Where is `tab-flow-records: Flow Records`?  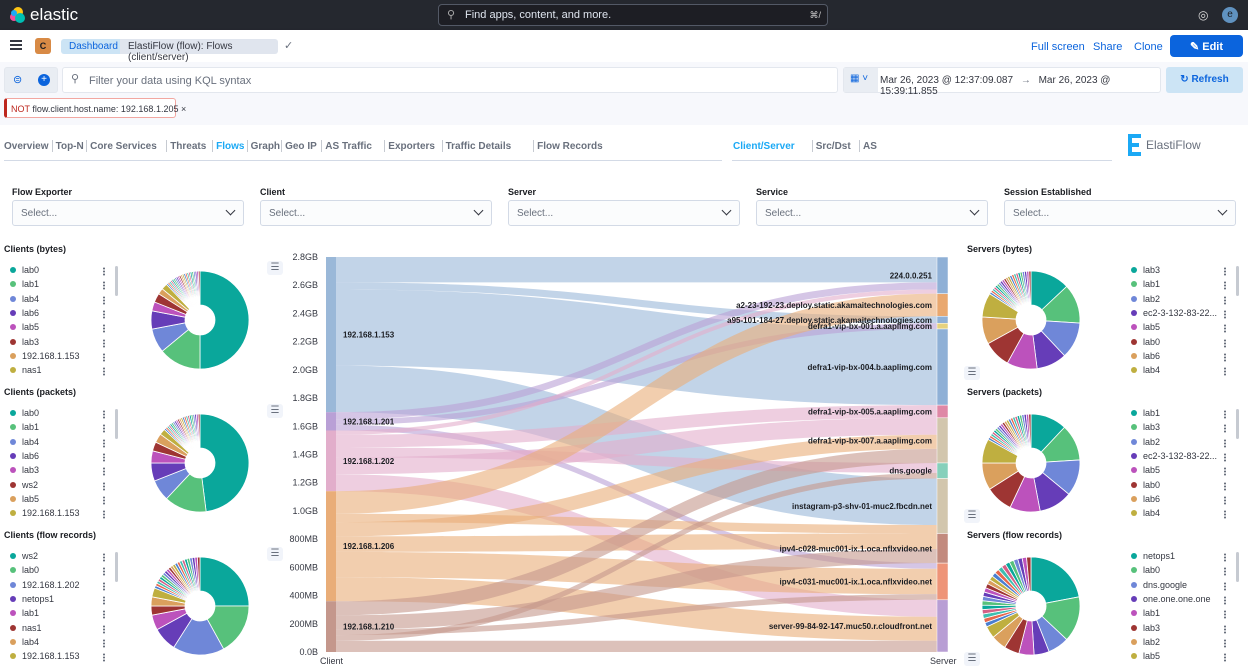
tab-flow-records: Flow Records is located at coordinates (570, 146).